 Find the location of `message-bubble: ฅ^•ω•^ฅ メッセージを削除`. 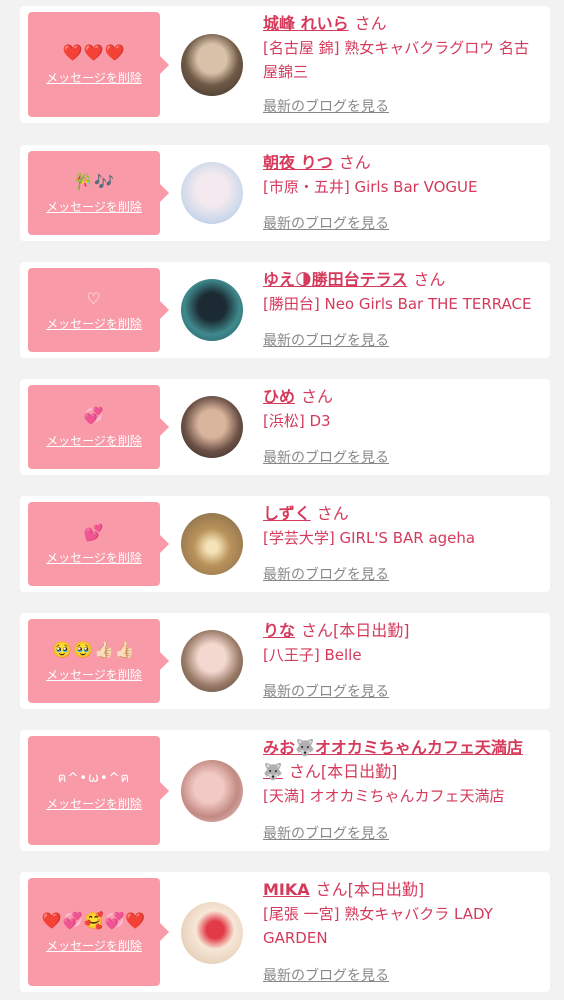

message-bubble: ฅ^•ω•^ฅ メッセージを削除 is located at coordinates (98, 790).